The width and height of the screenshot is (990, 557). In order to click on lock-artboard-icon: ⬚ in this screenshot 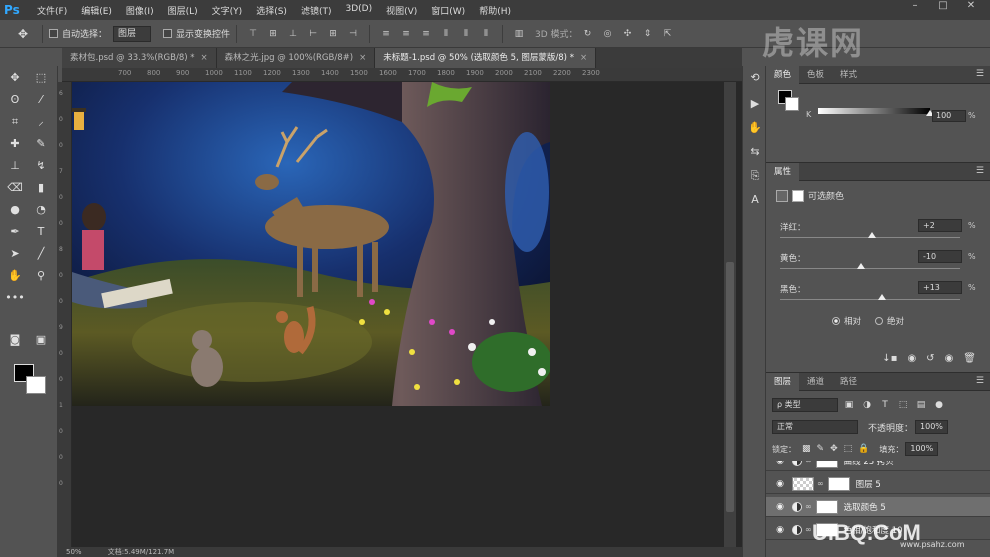, I will do `click(848, 449)`.